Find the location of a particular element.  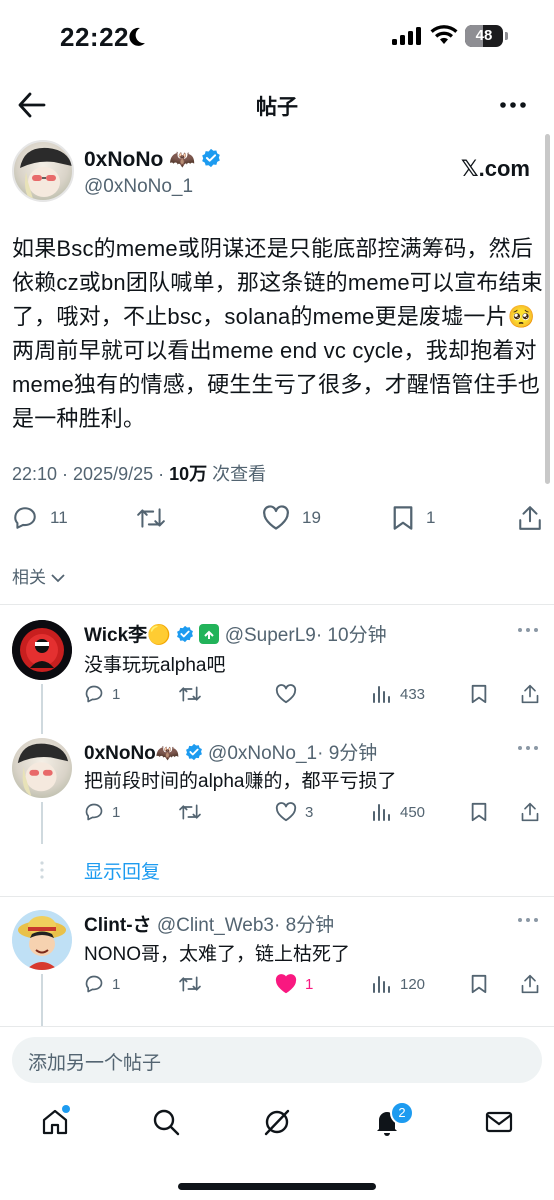

tab-home is located at coordinates (55, 1123).